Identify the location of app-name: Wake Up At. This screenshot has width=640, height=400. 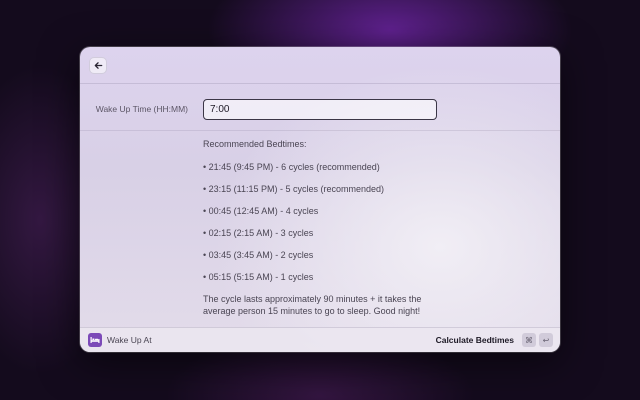
(129, 340).